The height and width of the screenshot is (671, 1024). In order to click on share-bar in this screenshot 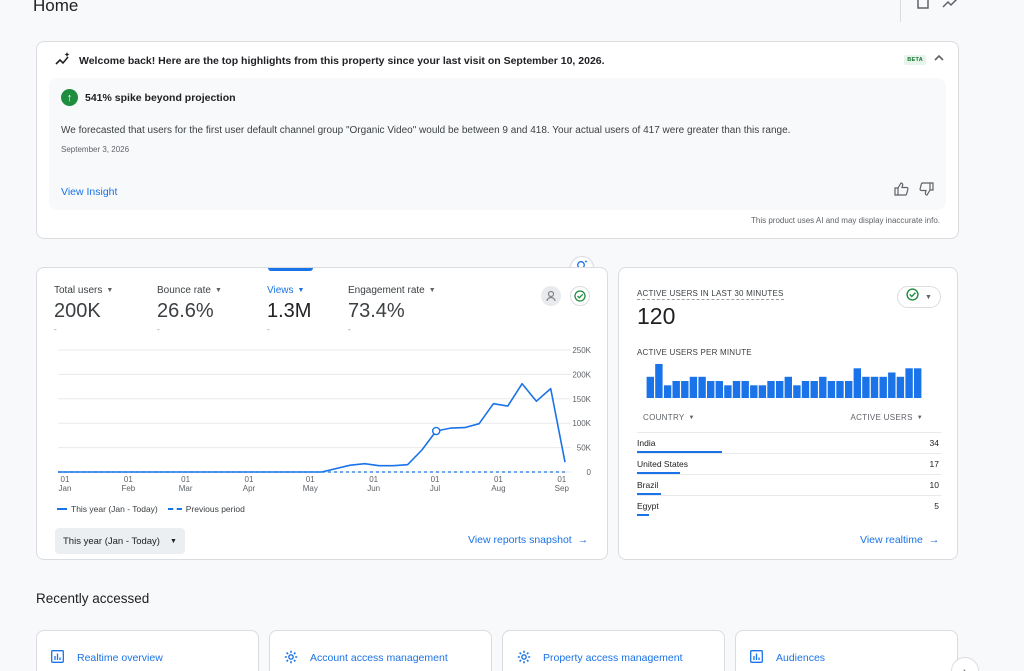, I will do `click(643, 515)`.